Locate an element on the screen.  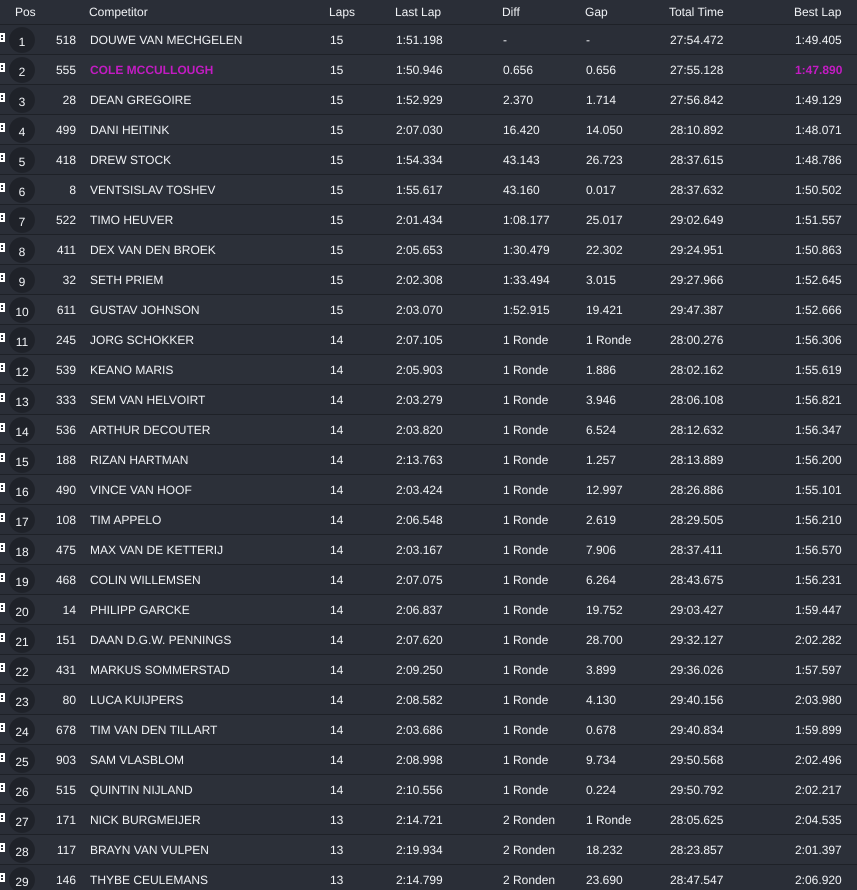
total-time-cell-text: 28:13.889 is located at coordinates (697, 460).